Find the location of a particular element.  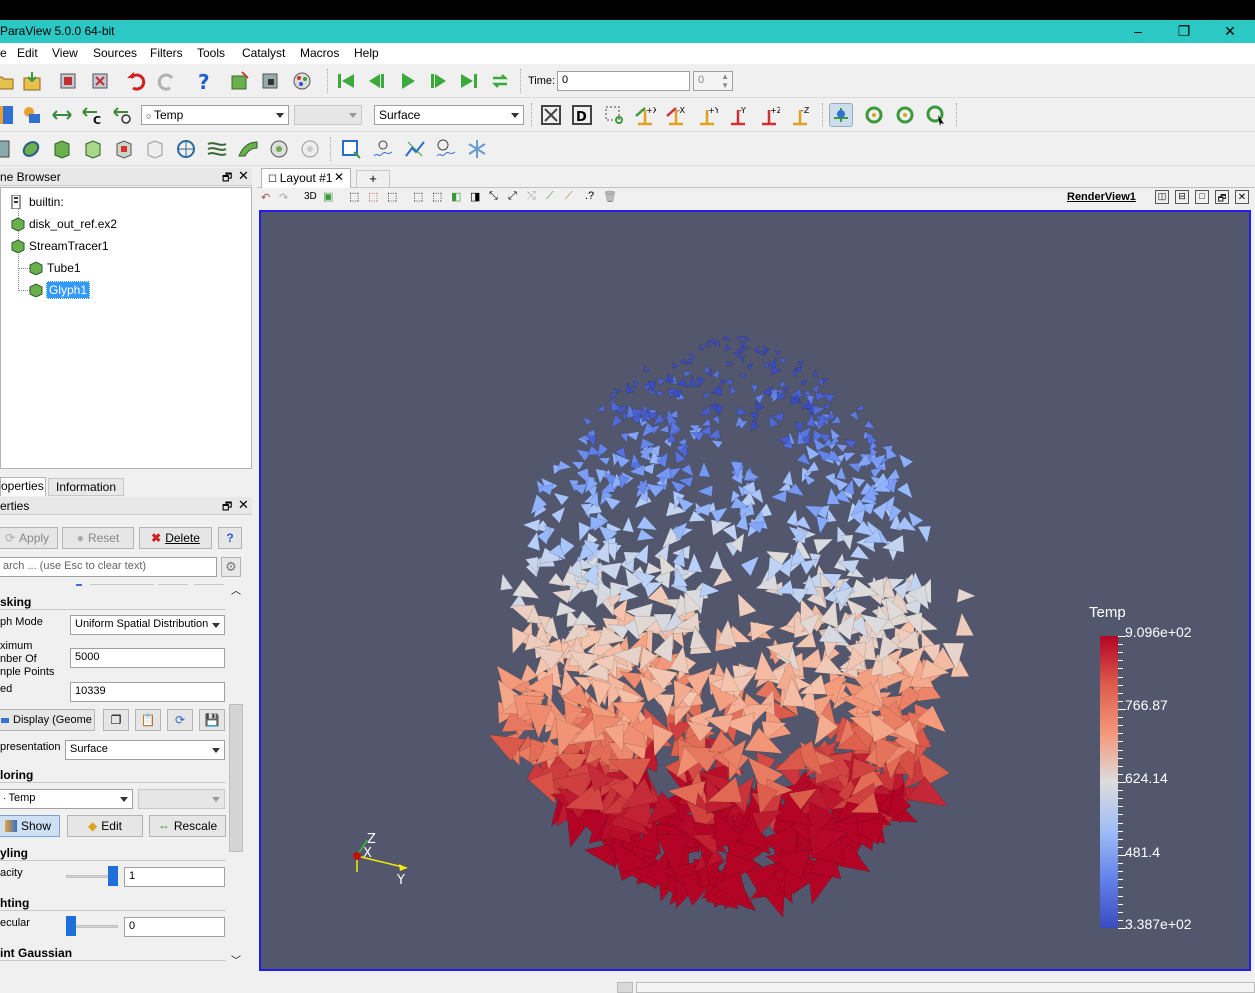

properties-search-input: arch ... (use Esc to clear text) is located at coordinates (108, 567).